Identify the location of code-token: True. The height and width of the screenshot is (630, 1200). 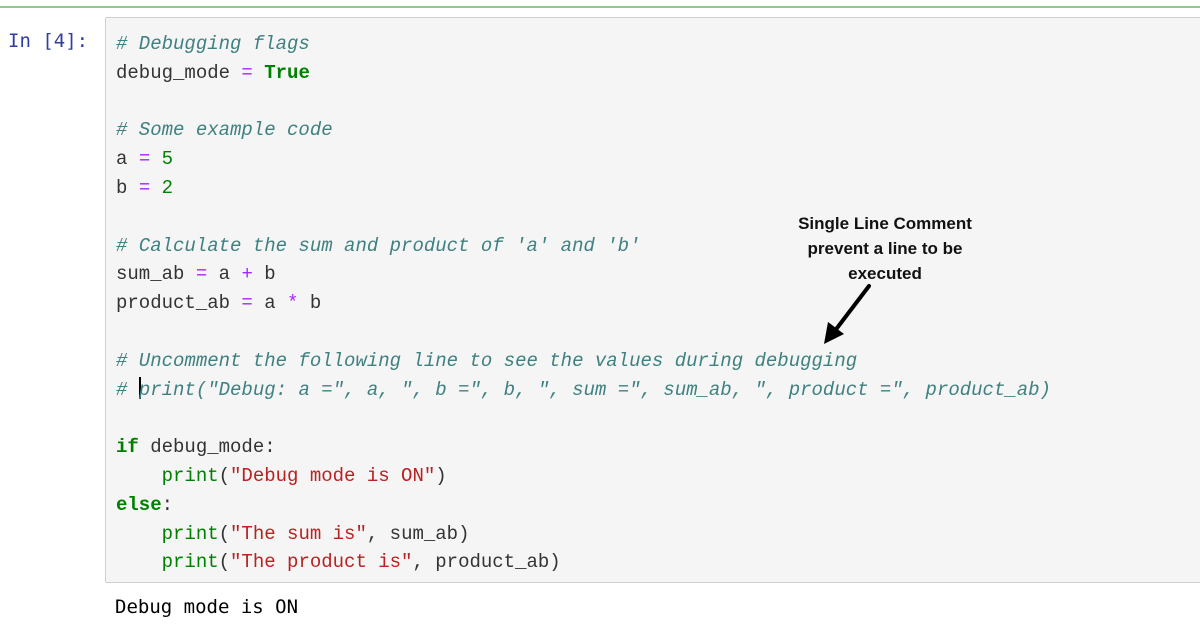
(287, 72).